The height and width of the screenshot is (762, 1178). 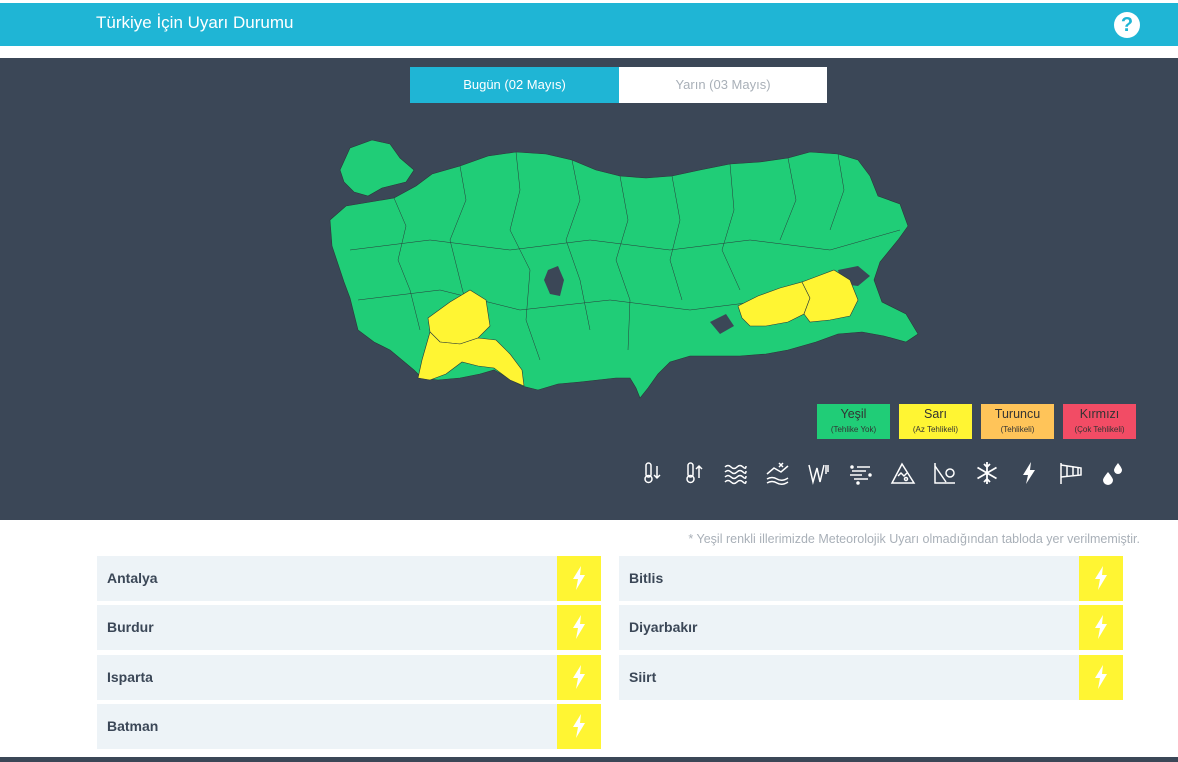 I want to click on snow-icon, so click(x=987, y=473).